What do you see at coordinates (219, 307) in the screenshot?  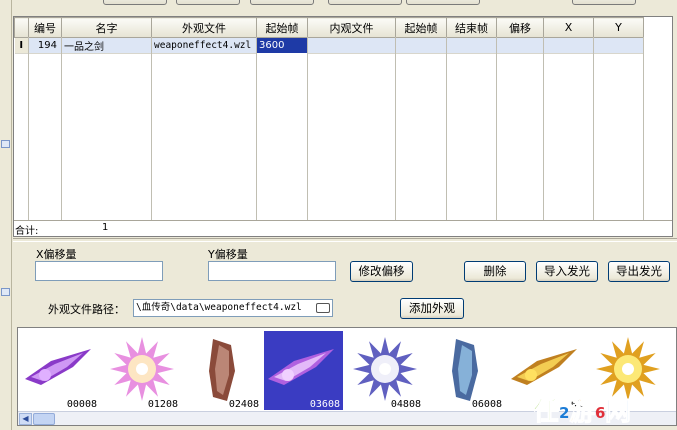 I see `look-file-path-value: \血传奇\data\weaponeffect4.wzl` at bounding box center [219, 307].